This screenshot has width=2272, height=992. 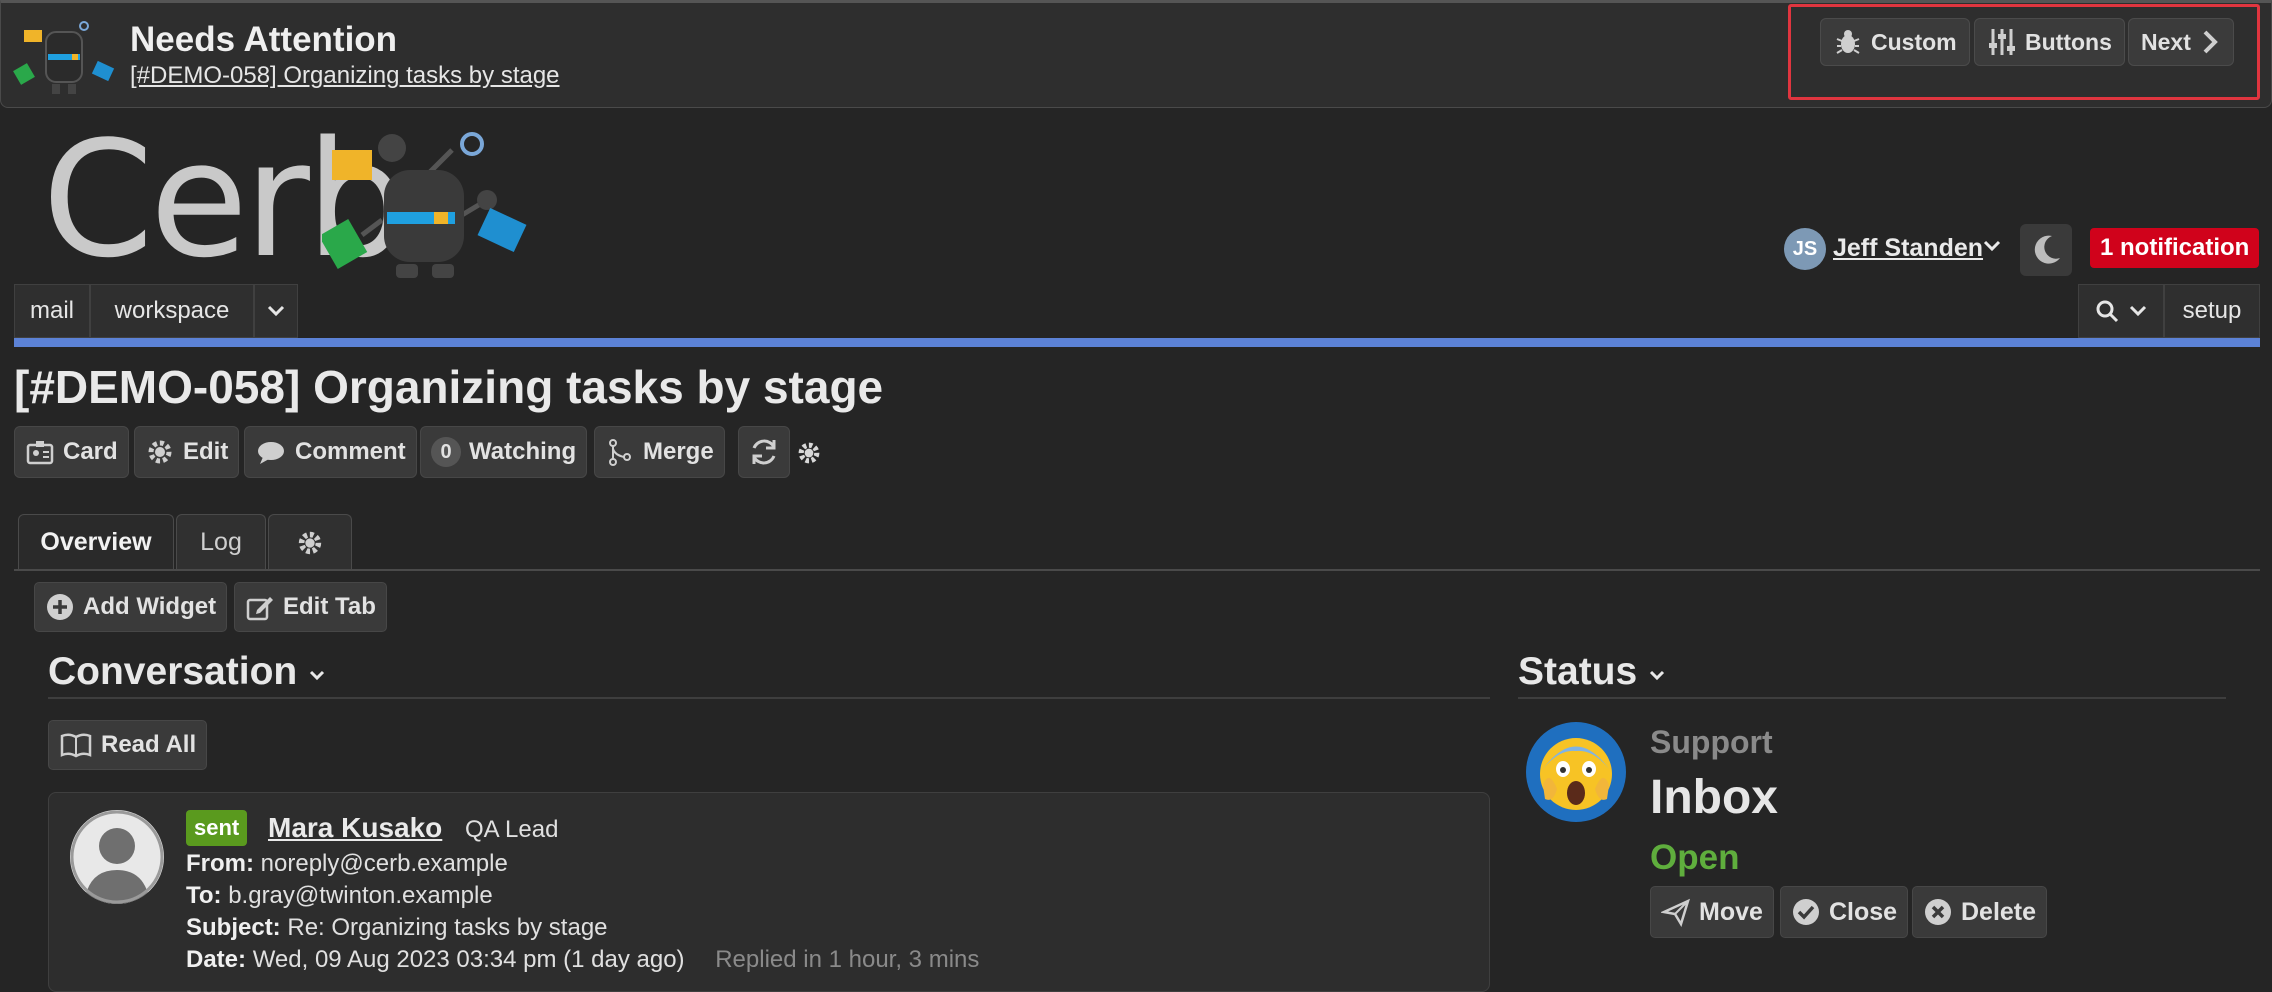 I want to click on merge-button: Merge, so click(x=659, y=452).